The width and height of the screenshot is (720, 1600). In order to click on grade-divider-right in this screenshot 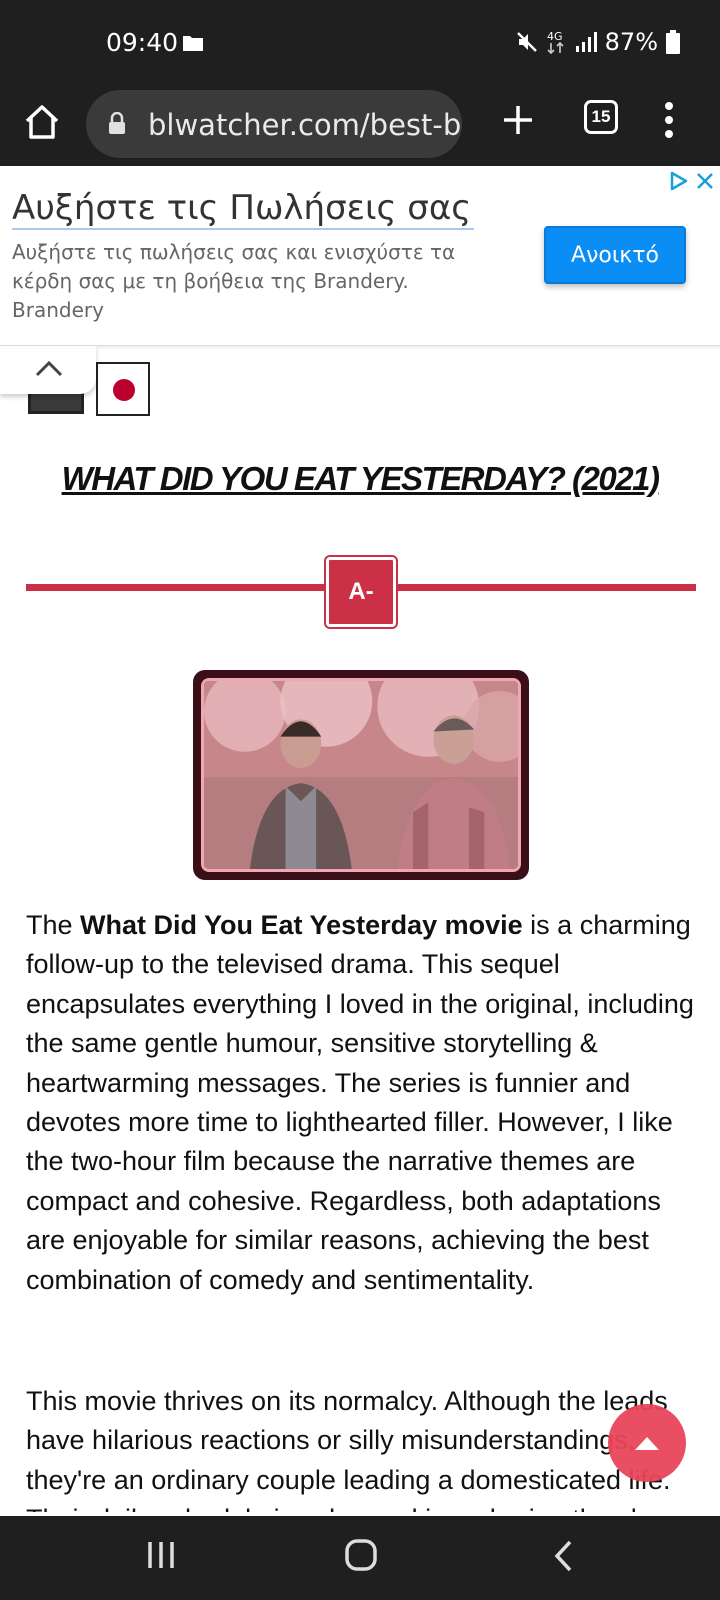, I will do `click(547, 587)`.